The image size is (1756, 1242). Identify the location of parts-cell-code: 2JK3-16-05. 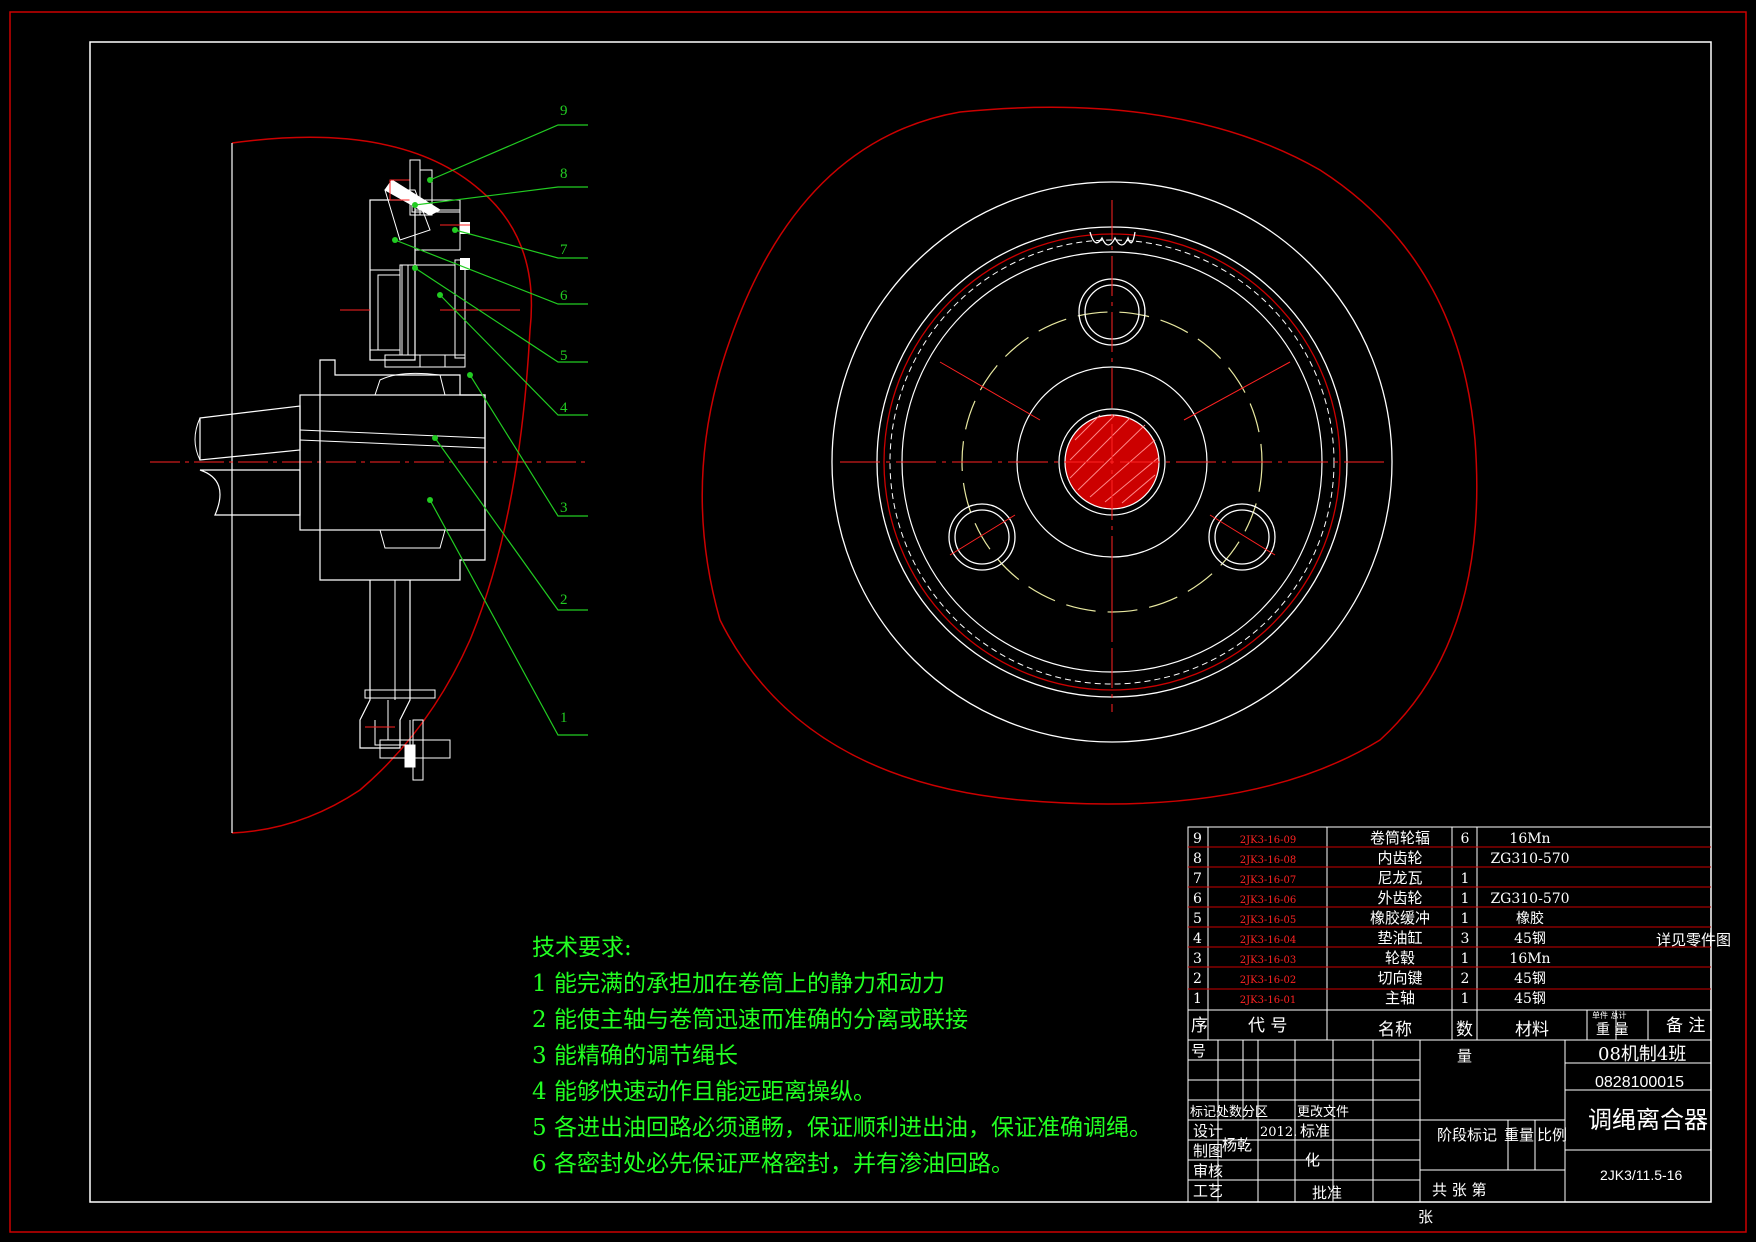
(1268, 920).